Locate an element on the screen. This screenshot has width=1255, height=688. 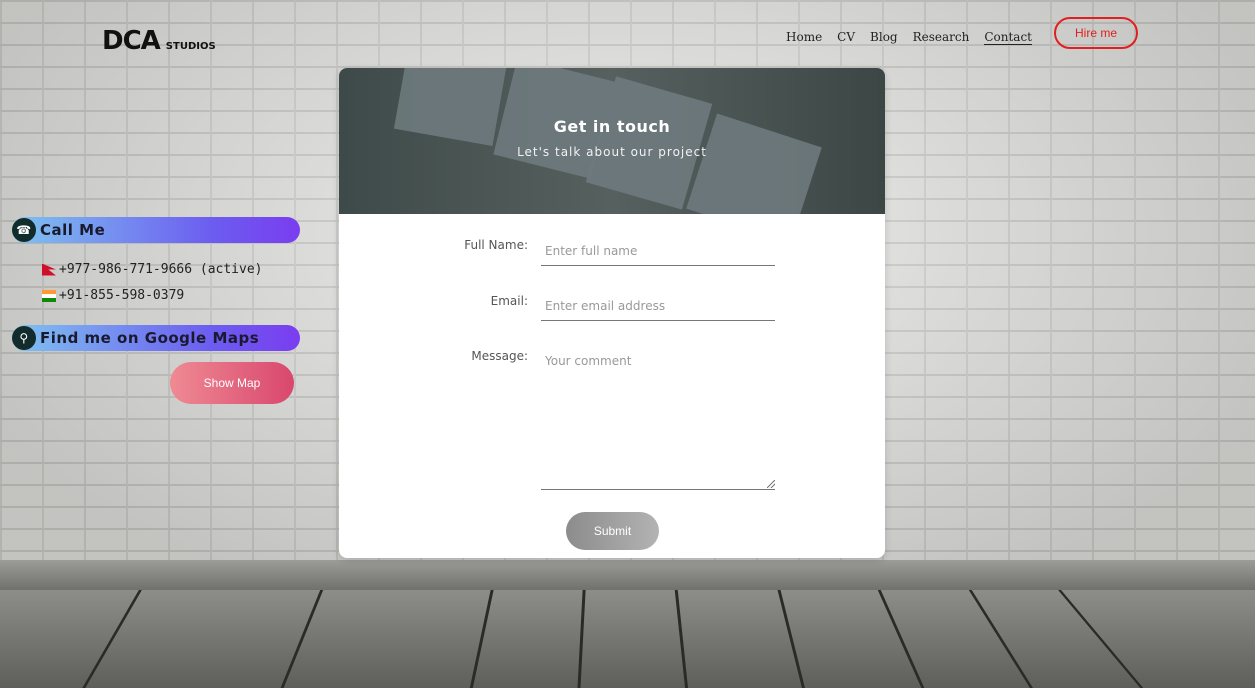
phone-india-number: +91-855-598-0379 is located at coordinates (122, 295).